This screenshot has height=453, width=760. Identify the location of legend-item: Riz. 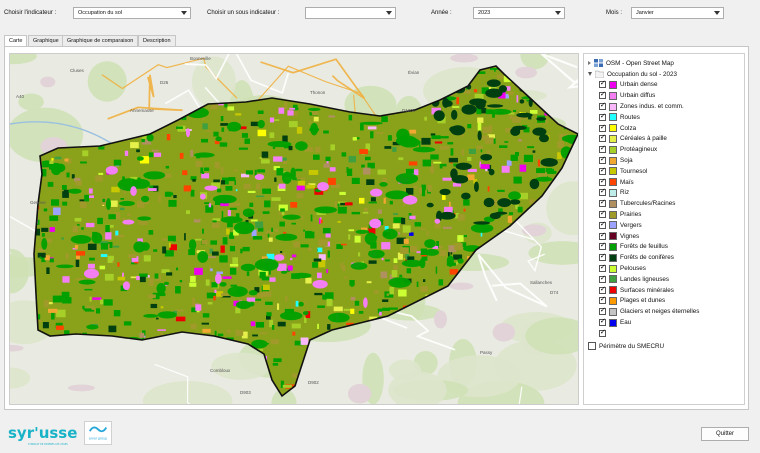
(664, 193).